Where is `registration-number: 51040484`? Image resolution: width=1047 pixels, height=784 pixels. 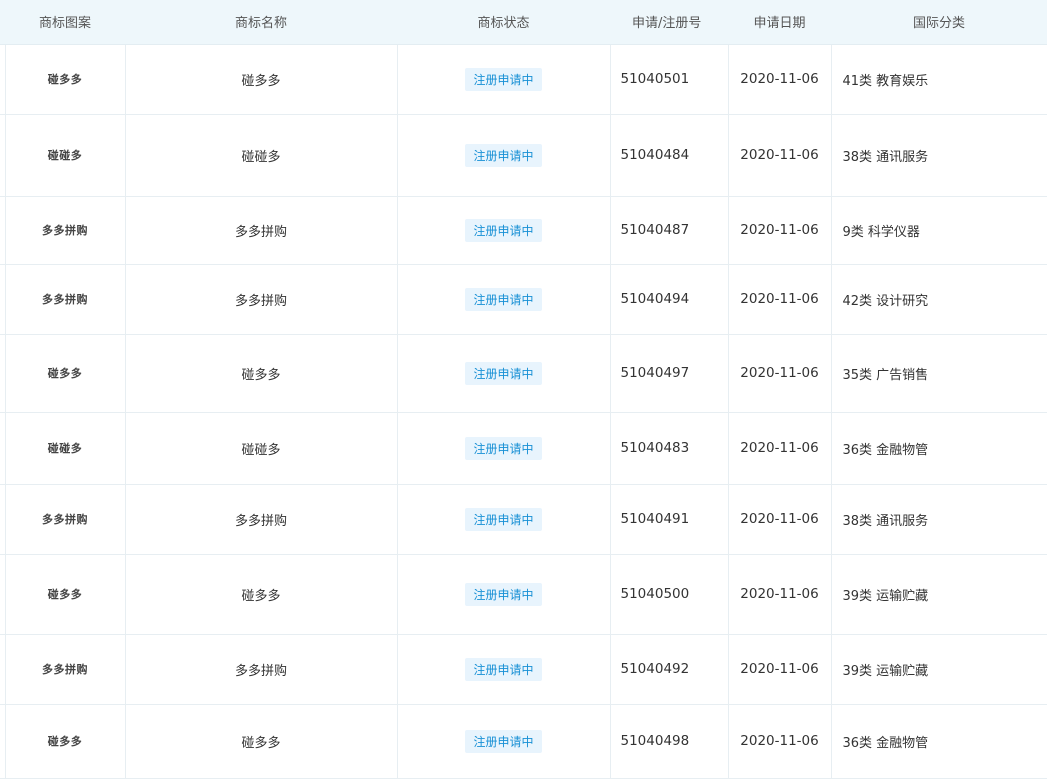
registration-number: 51040484 is located at coordinates (669, 155).